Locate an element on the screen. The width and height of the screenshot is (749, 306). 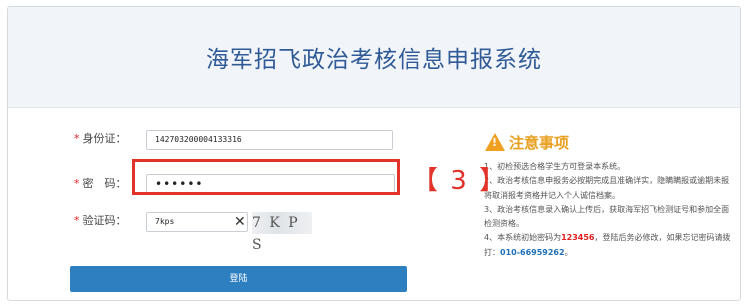
page-title: 海军招飞政治考核信息申报系统 is located at coordinates (374, 60).